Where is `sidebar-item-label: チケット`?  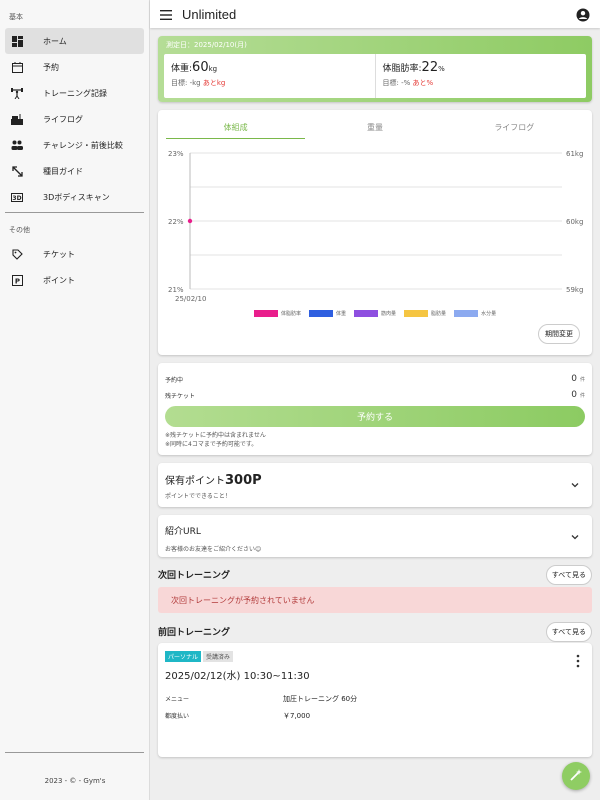
sidebar-item-label: チケット is located at coordinates (59, 254).